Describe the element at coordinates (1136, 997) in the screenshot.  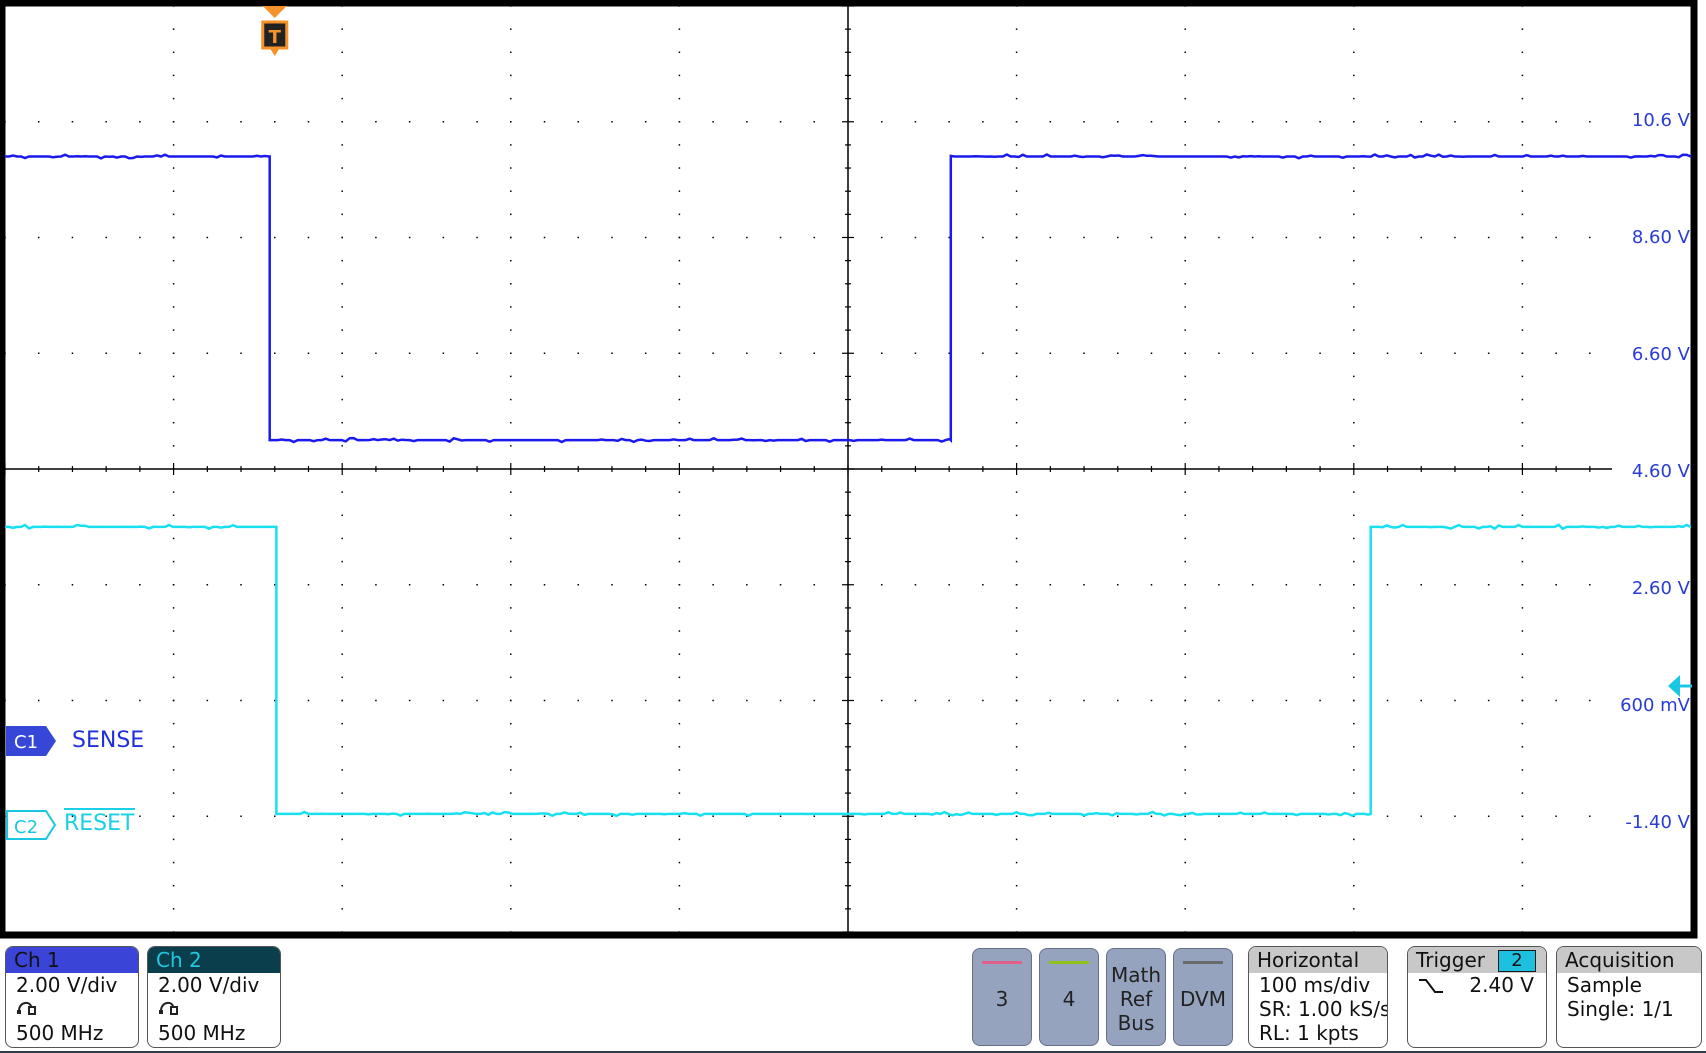
I see `math-ref-bus-button: Math Ref Bus` at that location.